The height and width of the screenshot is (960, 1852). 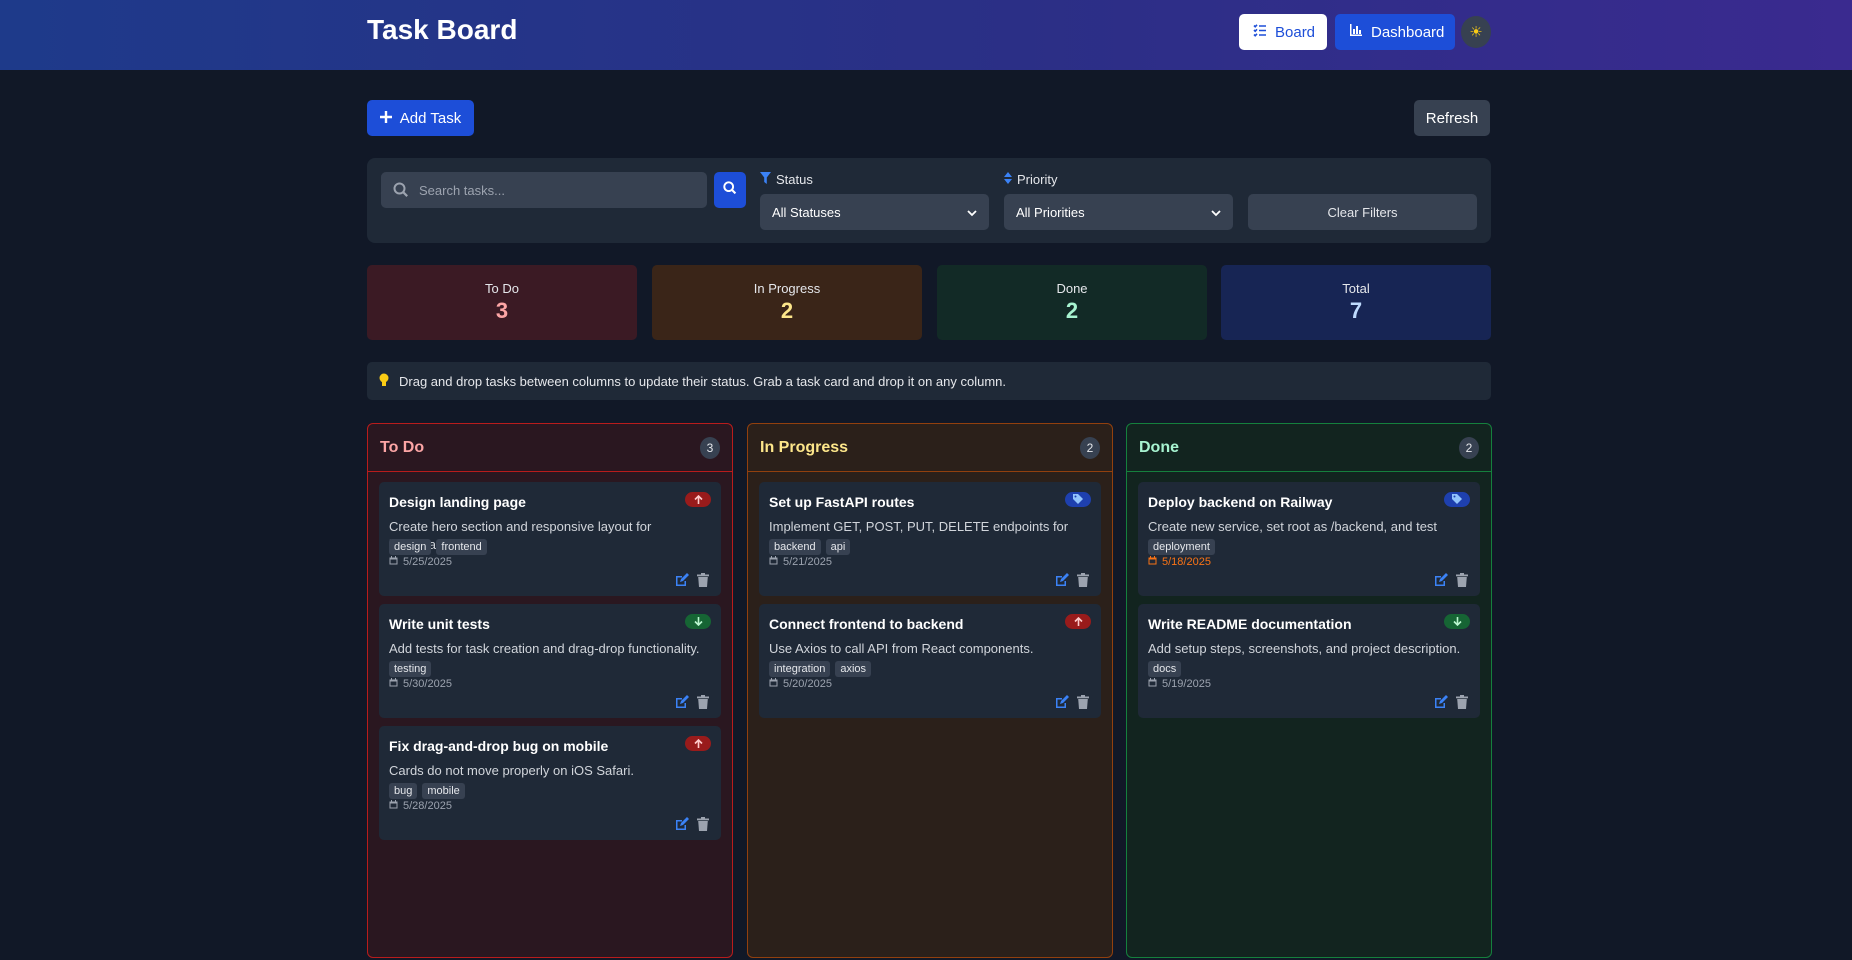 I want to click on task-tags: backend api, so click(x=810, y=547).